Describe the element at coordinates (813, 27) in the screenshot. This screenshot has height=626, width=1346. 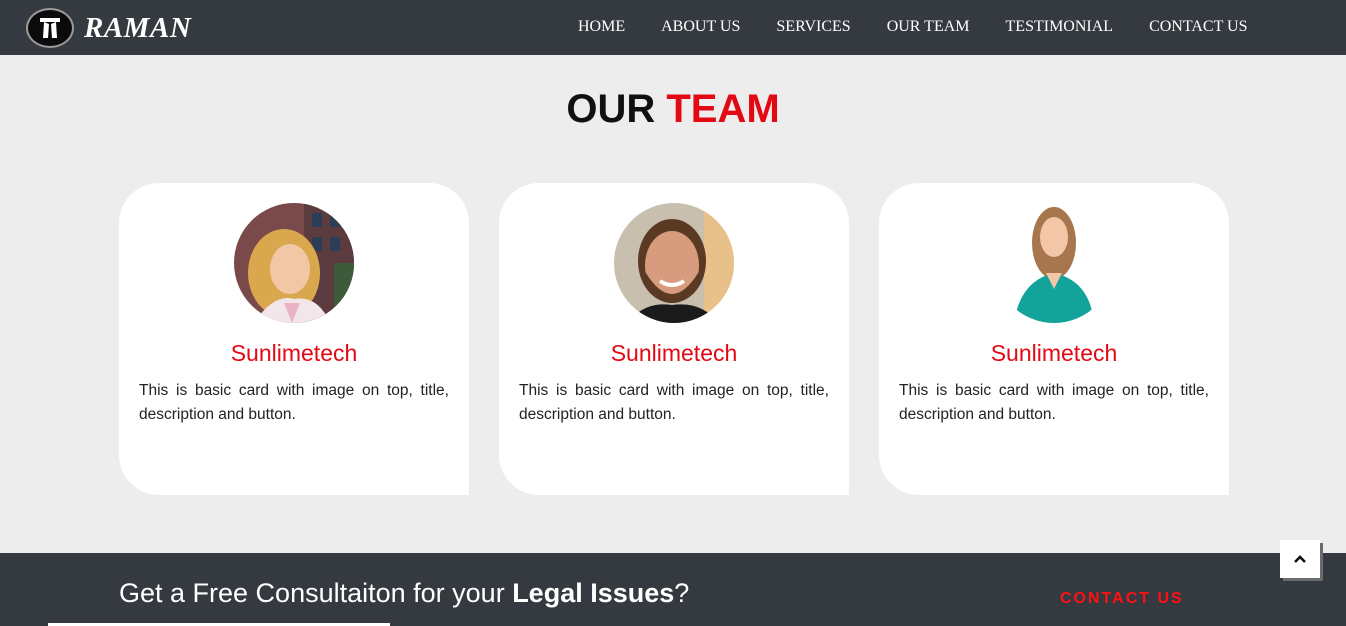
I see `nav-services: SERVICES` at that location.